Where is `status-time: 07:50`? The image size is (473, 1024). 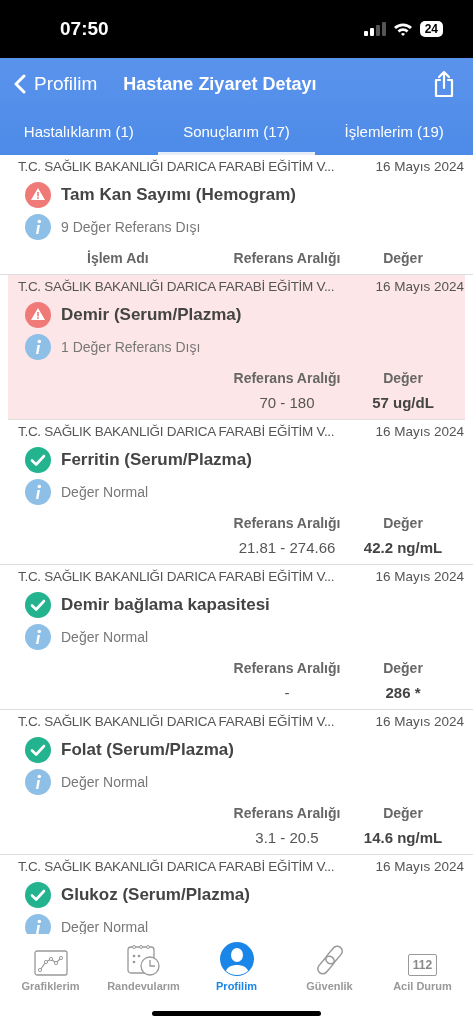
status-time: 07:50 is located at coordinates (84, 29).